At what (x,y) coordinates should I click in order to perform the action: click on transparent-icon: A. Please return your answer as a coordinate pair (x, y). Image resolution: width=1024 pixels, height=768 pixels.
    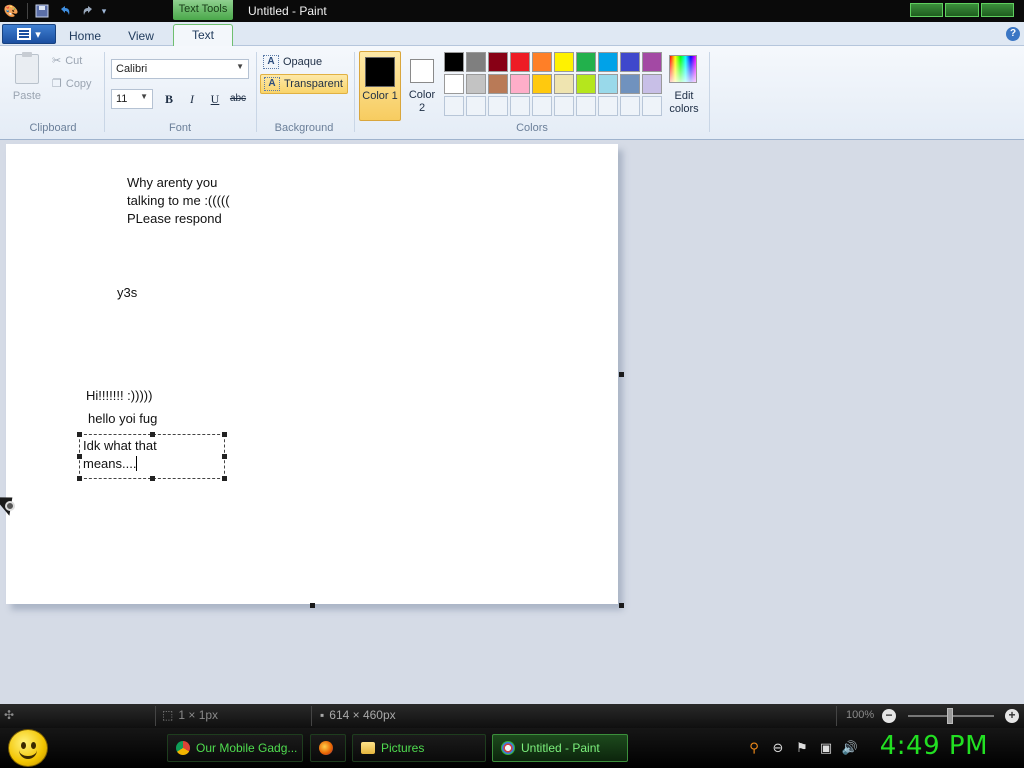
    Looking at the image, I should click on (272, 84).